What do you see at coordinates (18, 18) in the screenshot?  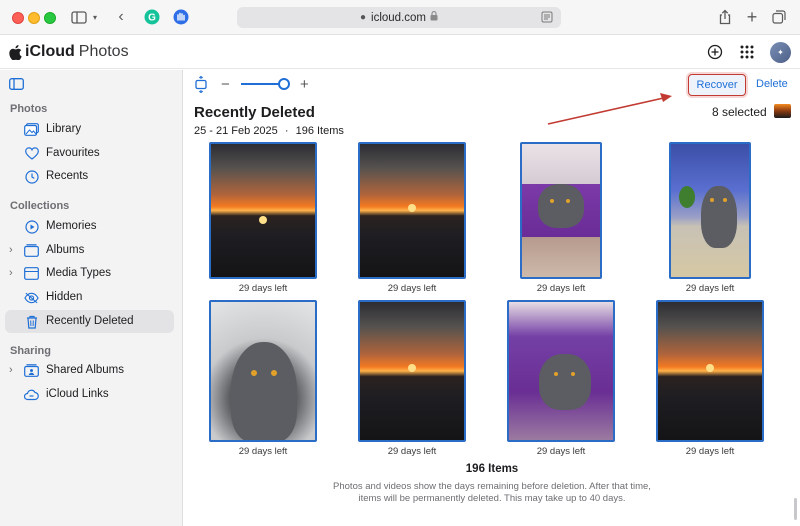 I see `close-window-button` at bounding box center [18, 18].